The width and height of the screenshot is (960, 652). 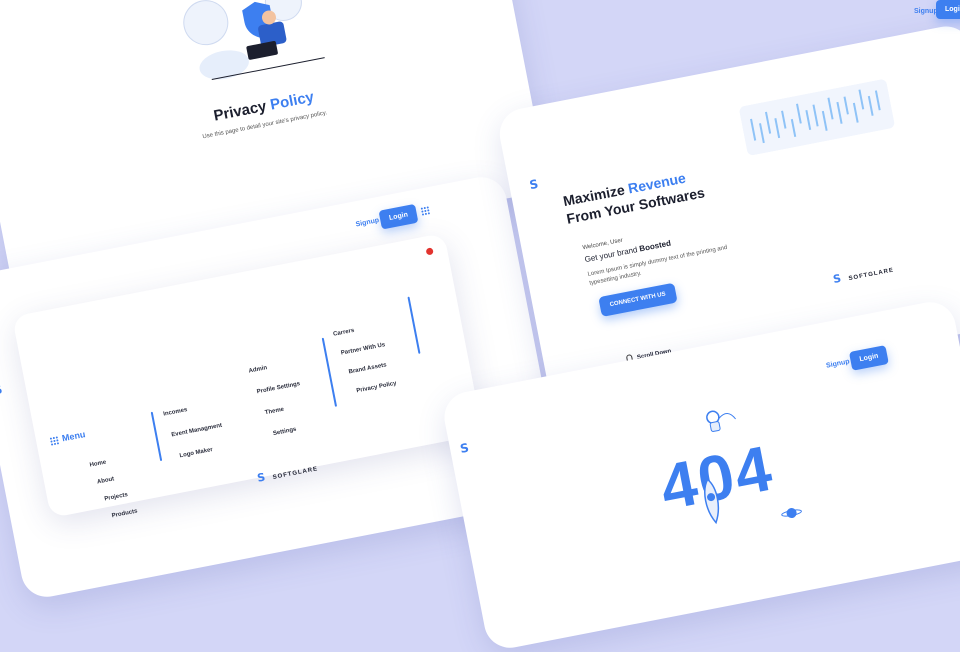 I want to click on login-button-top: Login, so click(x=948, y=9).